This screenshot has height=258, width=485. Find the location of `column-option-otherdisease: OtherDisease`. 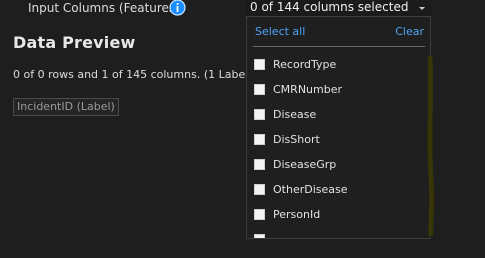

column-option-otherdisease: OtherDisease is located at coordinates (338, 190).